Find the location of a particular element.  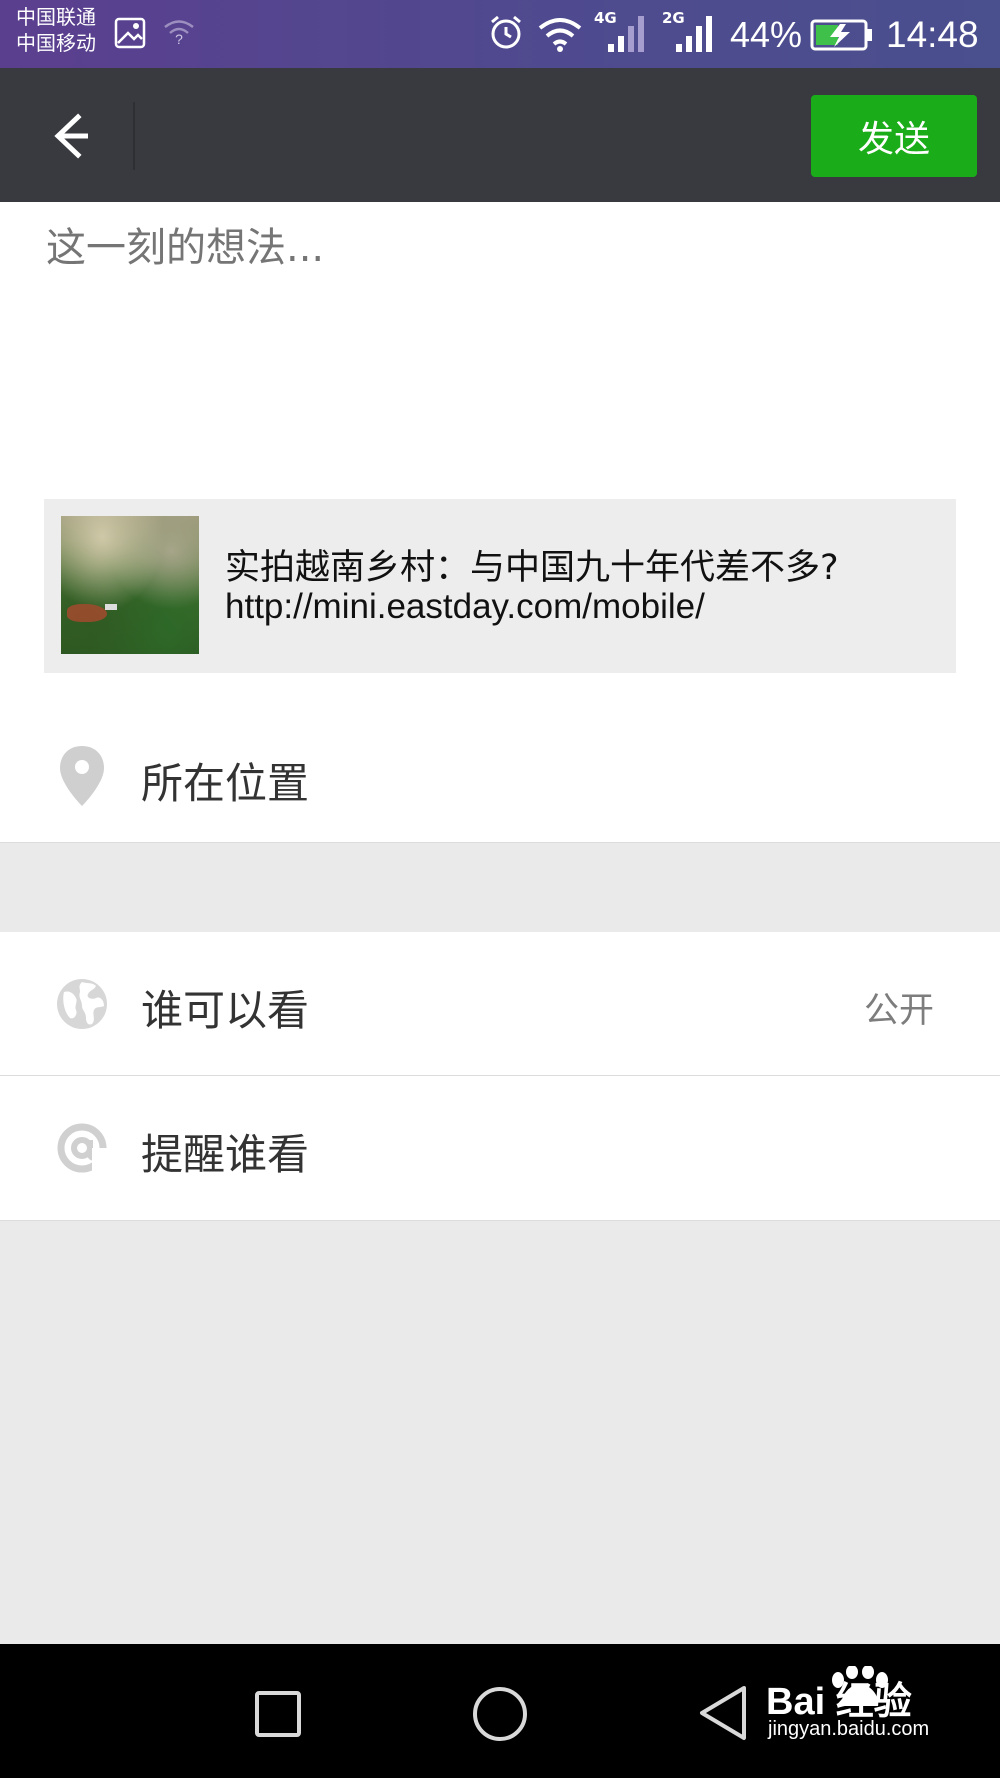

wifi-question-icon: ? is located at coordinates (179, 33).